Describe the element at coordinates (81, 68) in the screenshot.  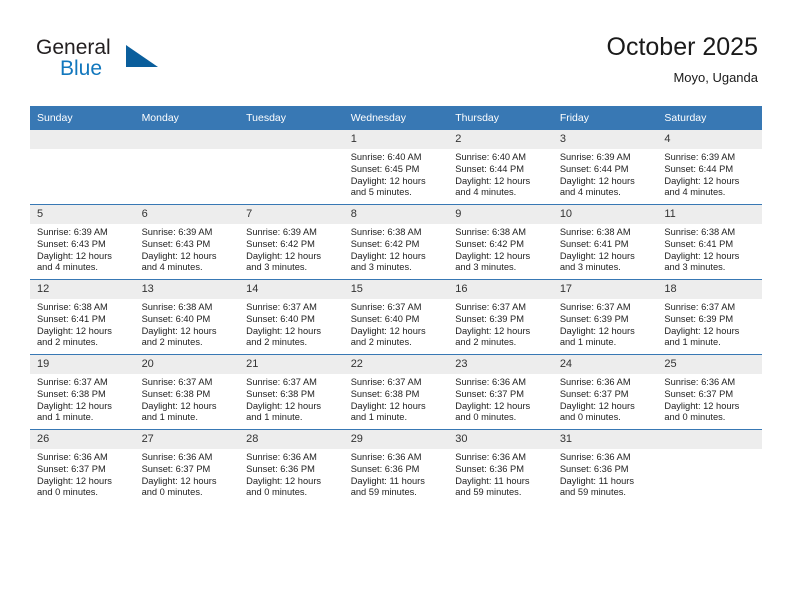
I see `logo-text-blue: Blue` at that location.